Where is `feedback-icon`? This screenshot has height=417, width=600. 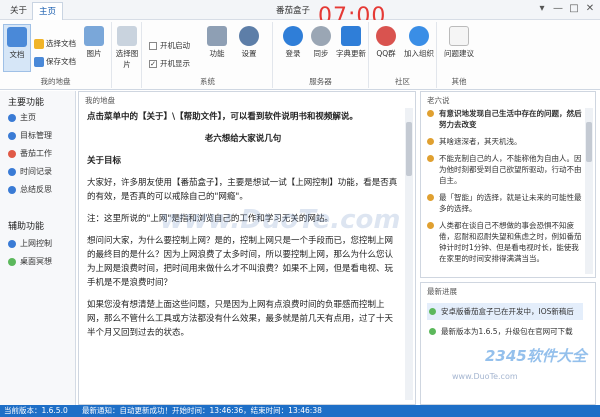 feedback-icon is located at coordinates (459, 36).